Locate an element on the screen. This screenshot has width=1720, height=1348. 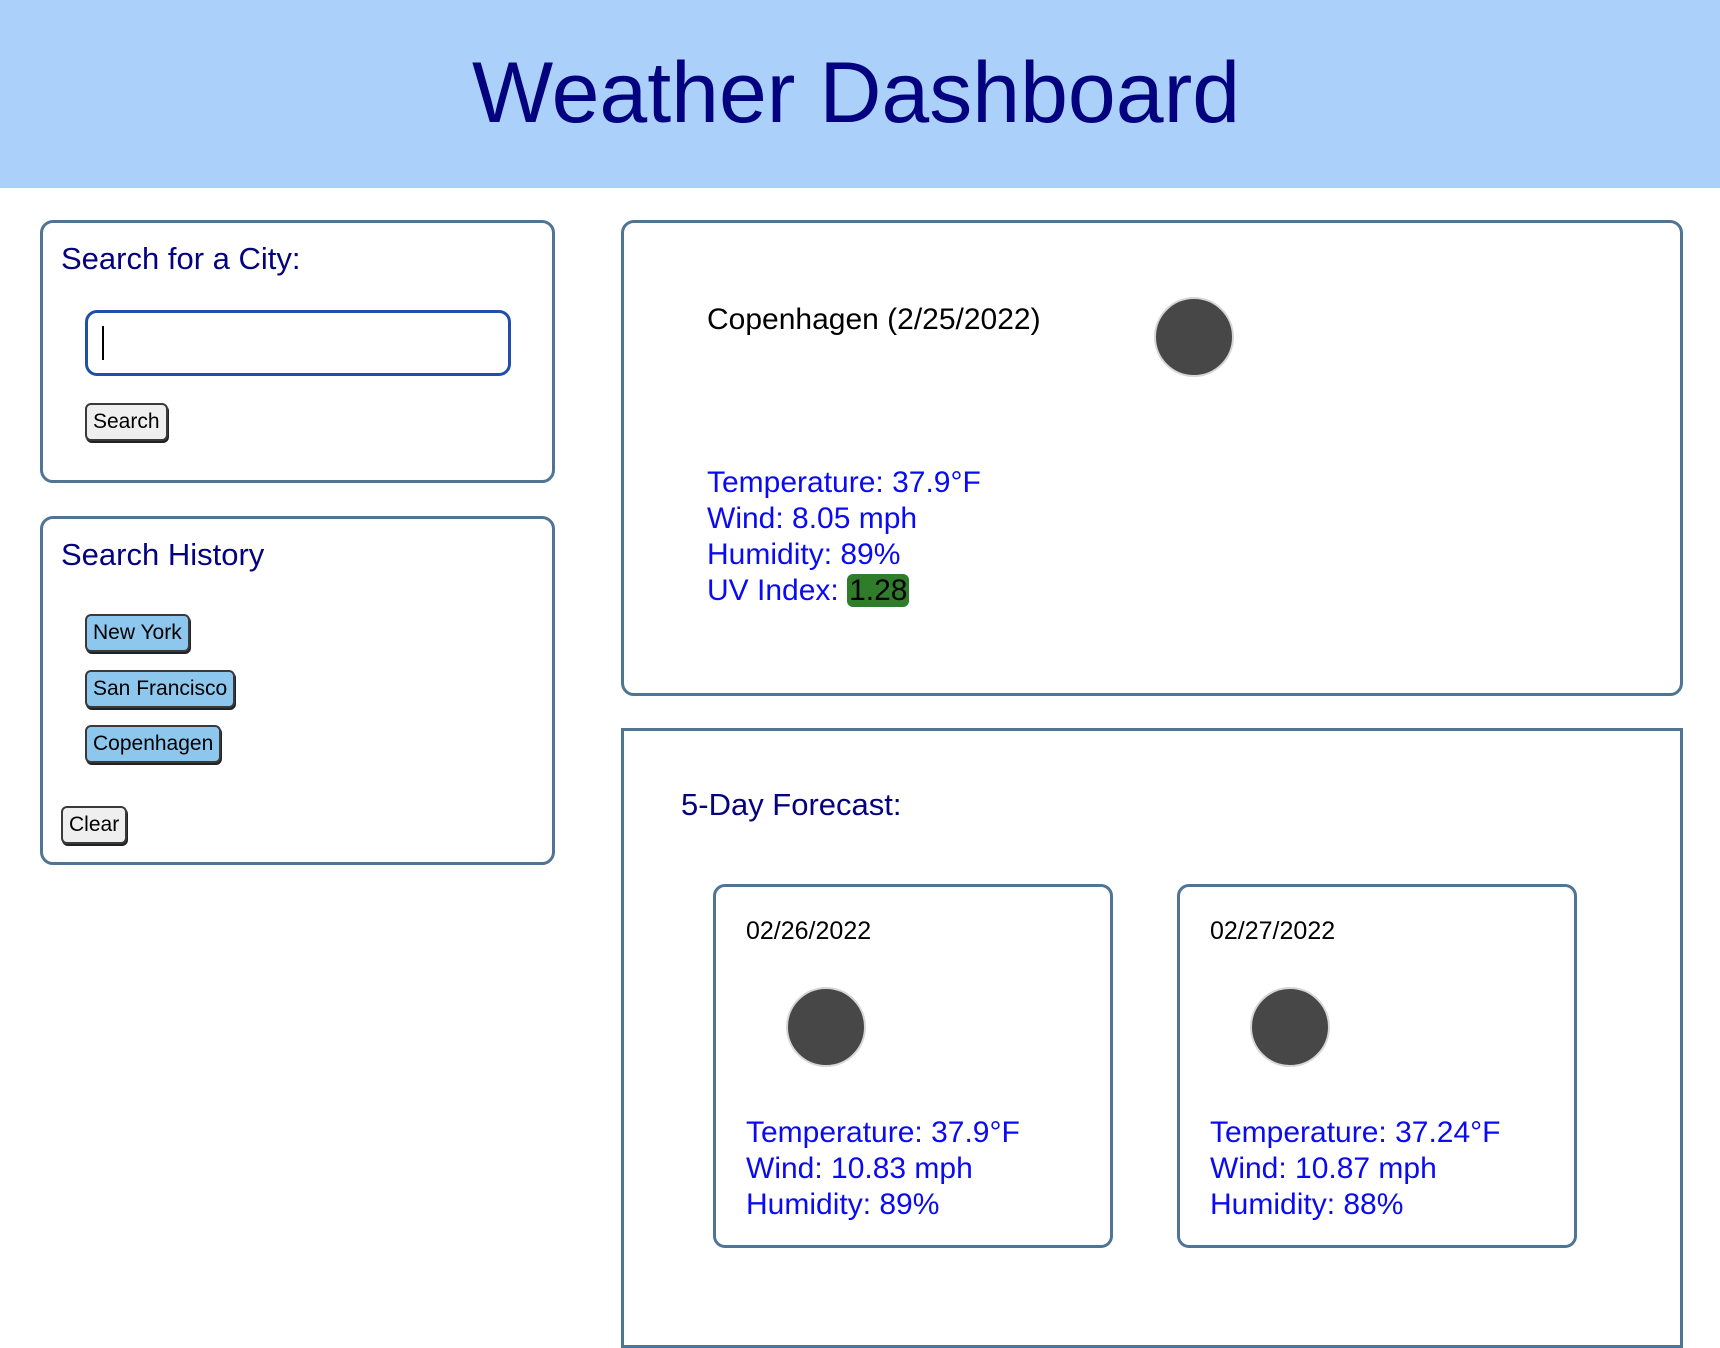
search-history-title: Search History is located at coordinates (163, 554).